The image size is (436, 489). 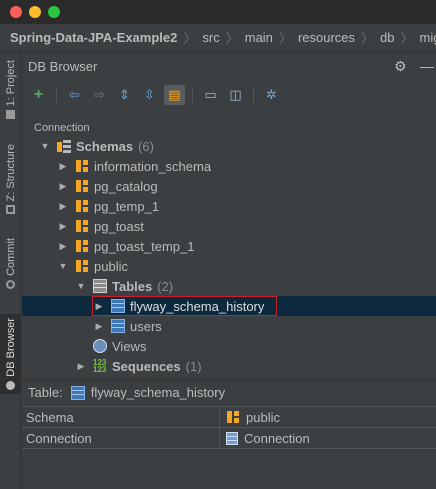 I want to click on commit-icon, so click(x=10, y=284).